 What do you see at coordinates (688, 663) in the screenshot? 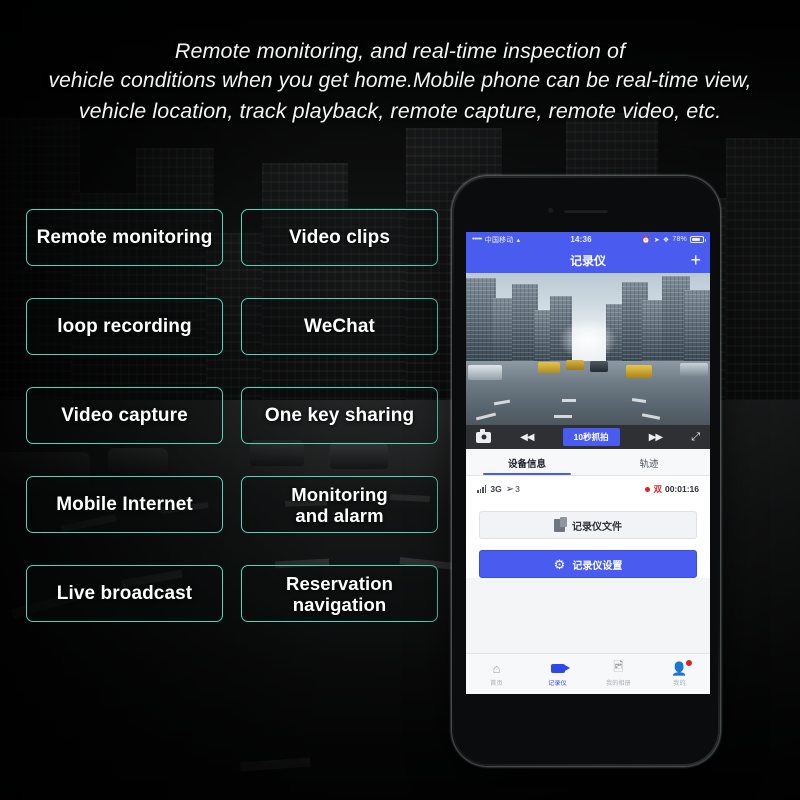
I see `notification-badge` at bounding box center [688, 663].